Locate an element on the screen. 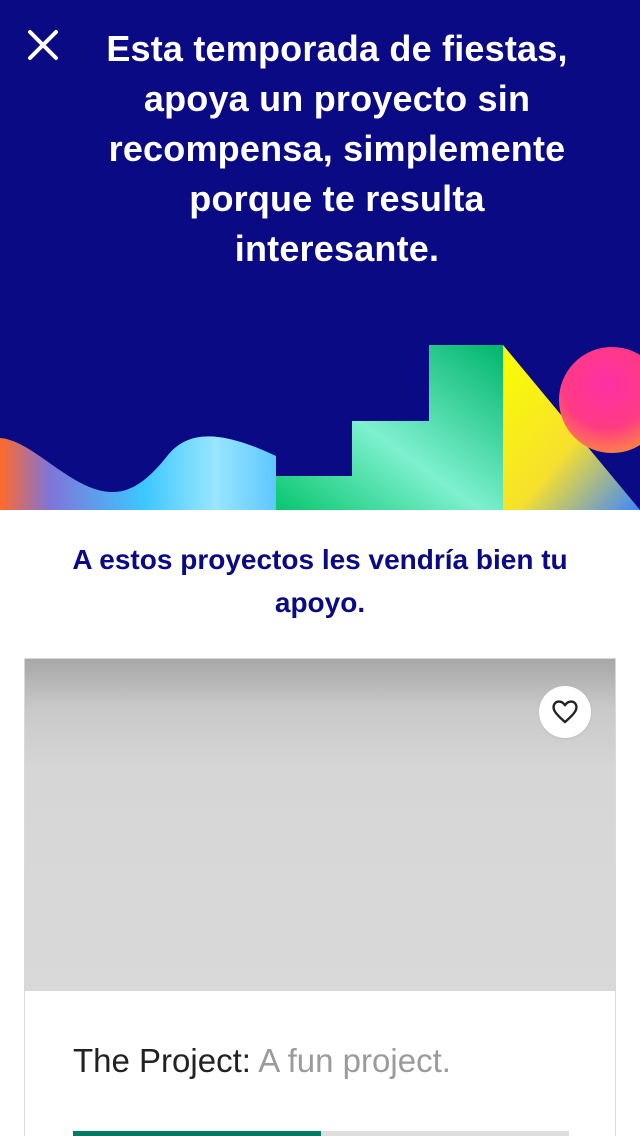  close-button is located at coordinates (43, 45).